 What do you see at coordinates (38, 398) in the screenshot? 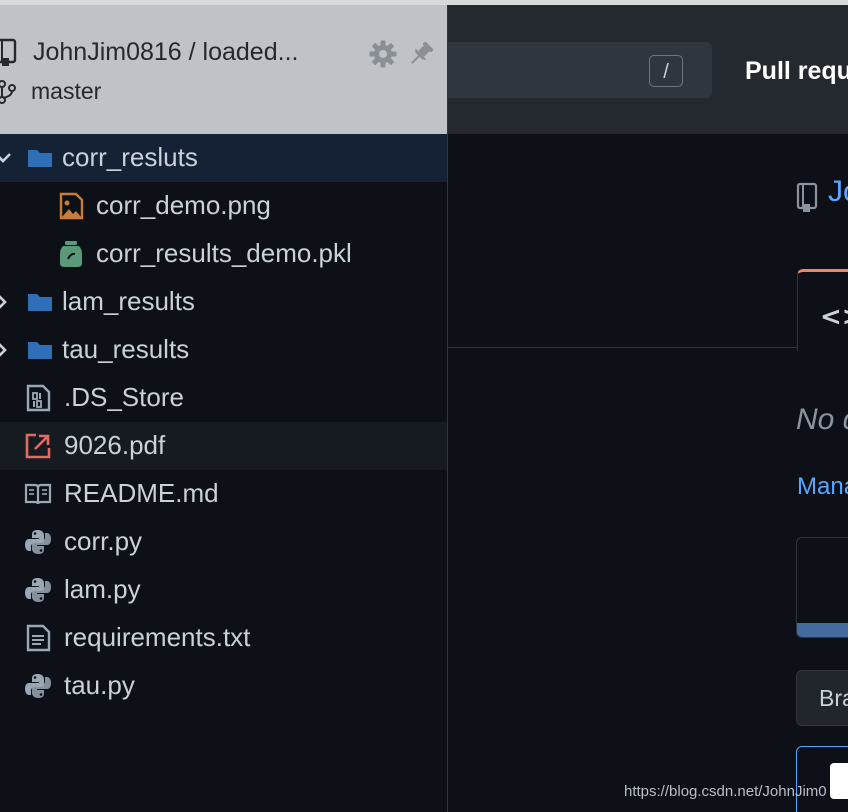
I see `binary-file-icon` at bounding box center [38, 398].